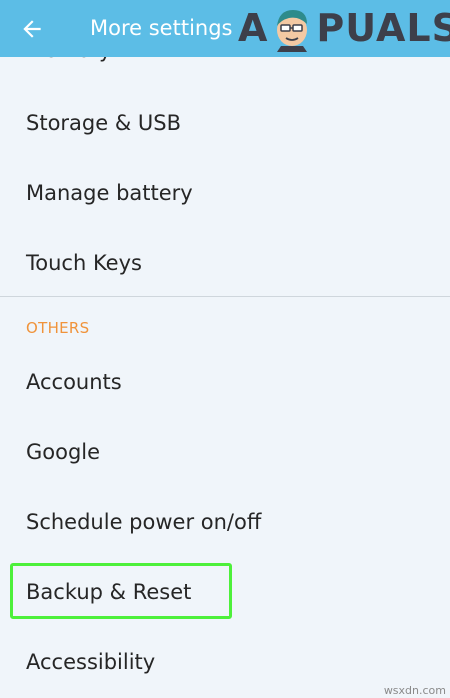  What do you see at coordinates (109, 193) in the screenshot?
I see `list-item-manage-battery: Manage battery` at bounding box center [109, 193].